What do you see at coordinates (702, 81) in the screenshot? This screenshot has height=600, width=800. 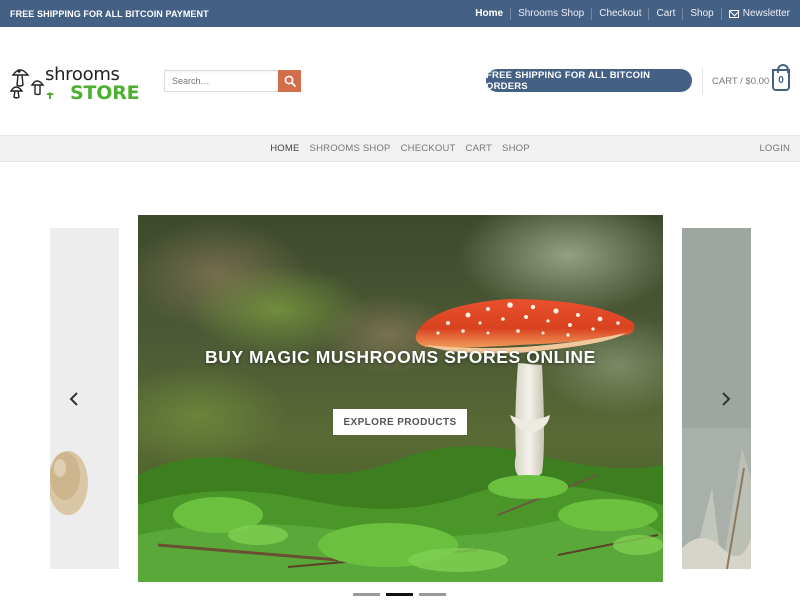 I see `header-divider` at bounding box center [702, 81].